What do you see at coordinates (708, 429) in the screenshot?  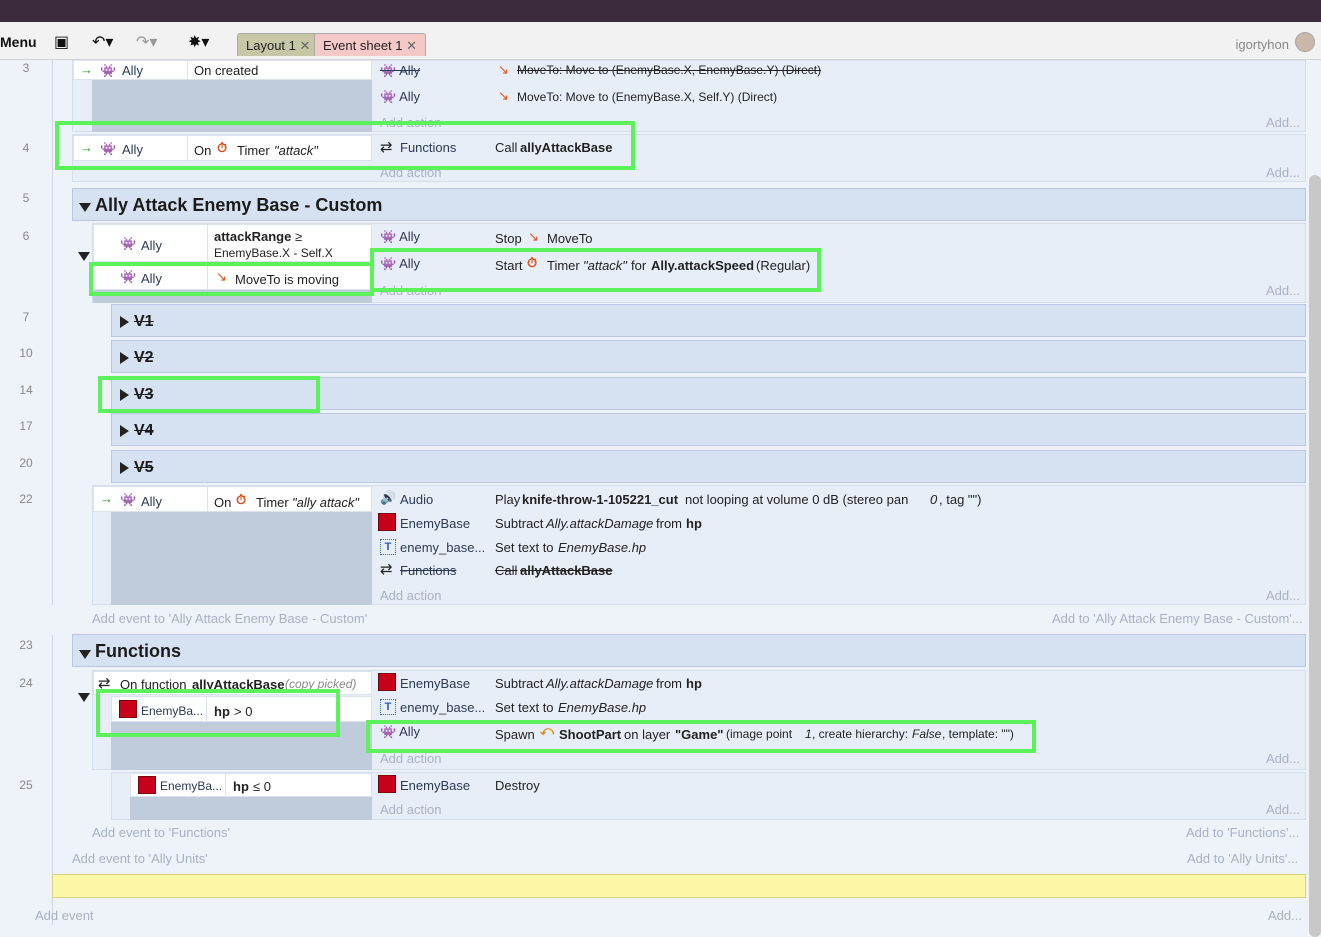 I see `subgroup-header: V4` at bounding box center [708, 429].